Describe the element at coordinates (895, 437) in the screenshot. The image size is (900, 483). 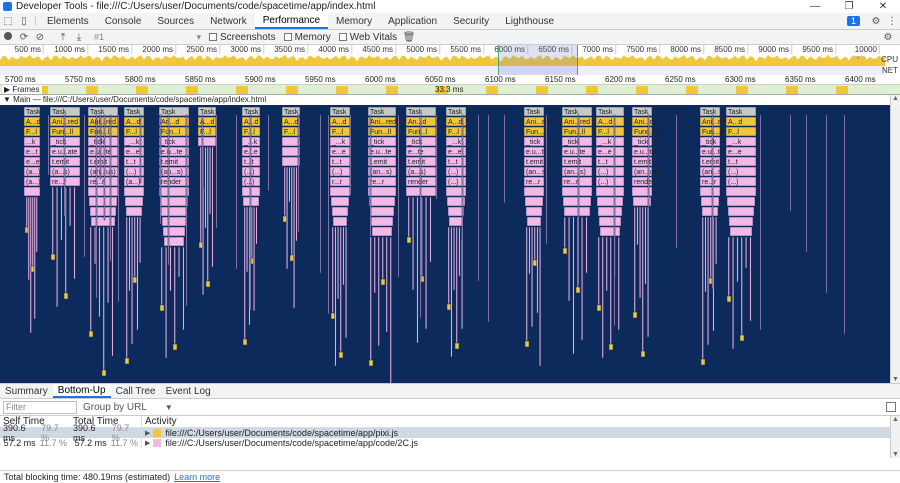
I see `table-scrollbar: ▲ ▼` at that location.